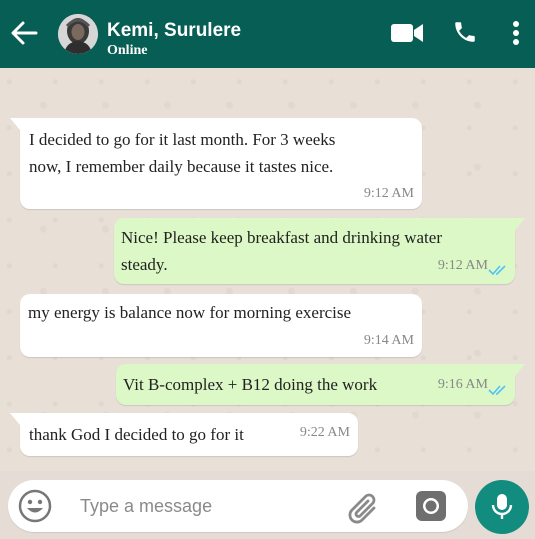 This screenshot has width=535, height=539. Describe the element at coordinates (267, 34) in the screenshot. I see `chat-header: Kemi, Surulere Online` at that location.